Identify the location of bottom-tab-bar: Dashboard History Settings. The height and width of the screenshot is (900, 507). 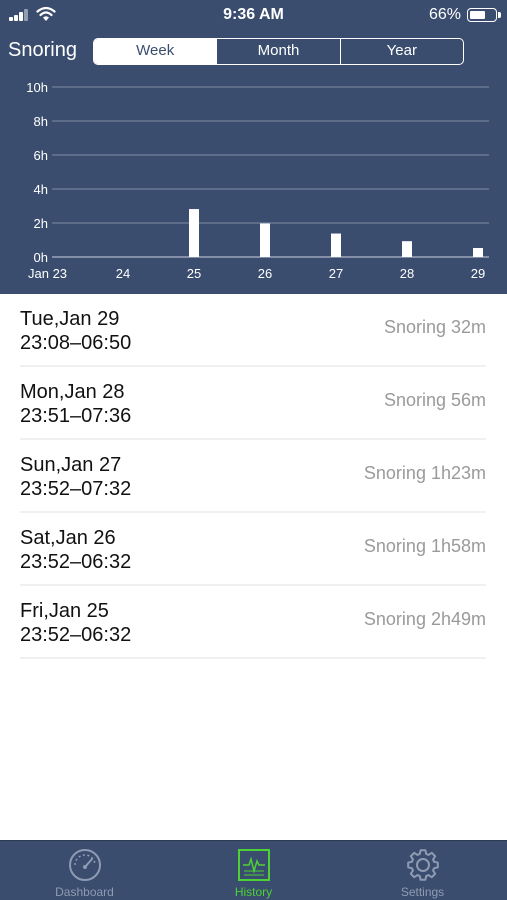
(253, 870).